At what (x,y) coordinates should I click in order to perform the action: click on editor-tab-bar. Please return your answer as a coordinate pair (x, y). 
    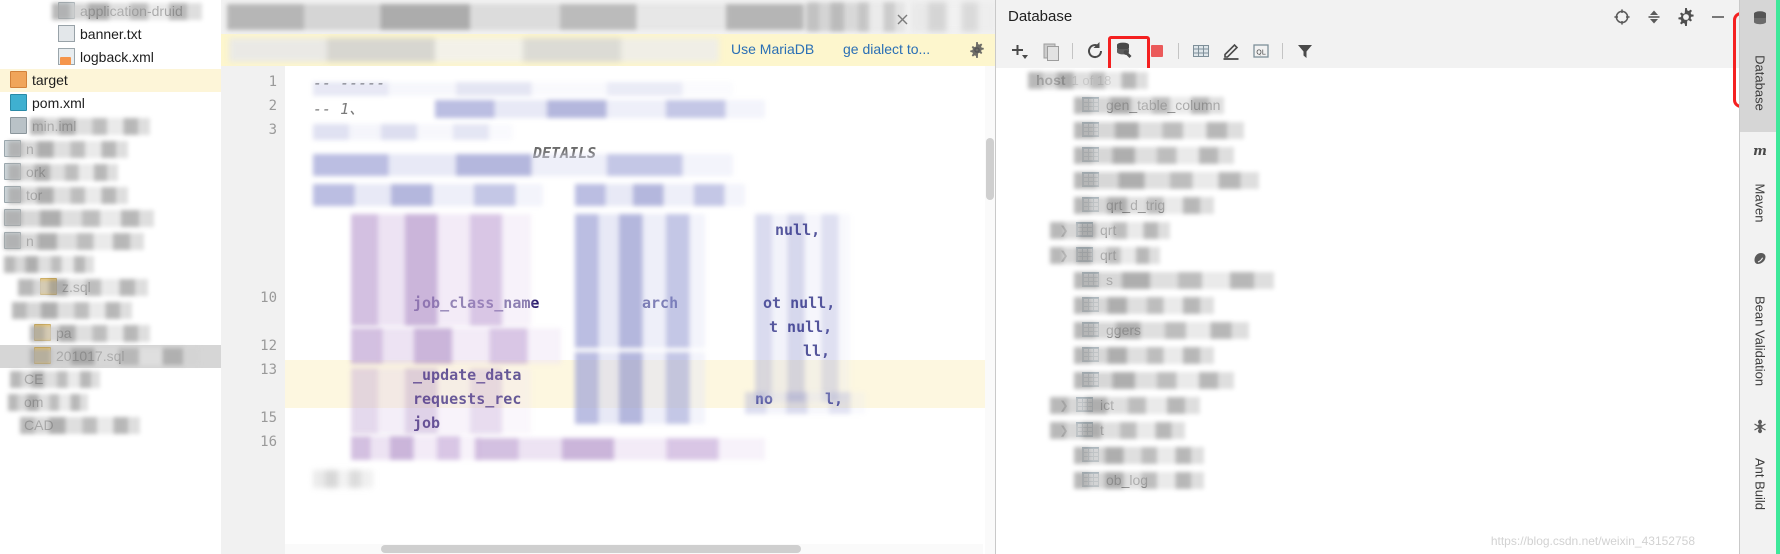
    Looking at the image, I should click on (608, 17).